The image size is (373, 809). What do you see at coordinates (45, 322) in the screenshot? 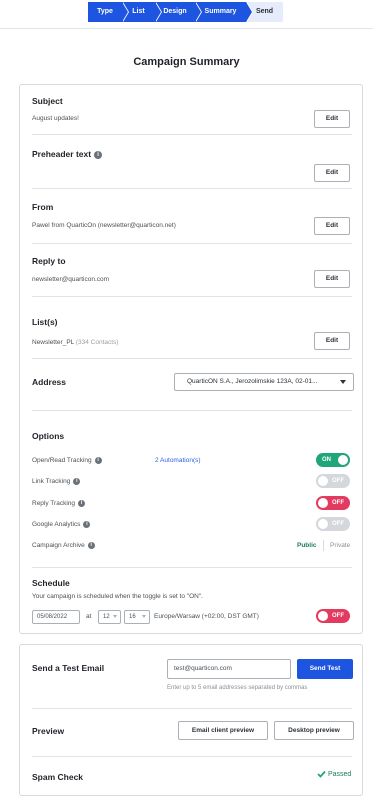
I see `lists-label: List(s)` at bounding box center [45, 322].